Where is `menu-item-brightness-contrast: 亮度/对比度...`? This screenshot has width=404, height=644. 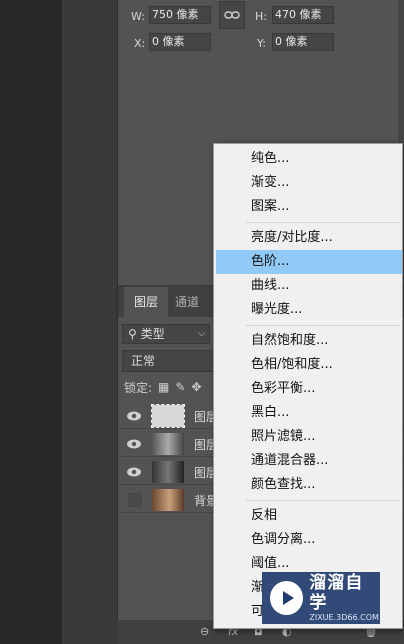 menu-item-brightness-contrast: 亮度/对比度... is located at coordinates (309, 238).